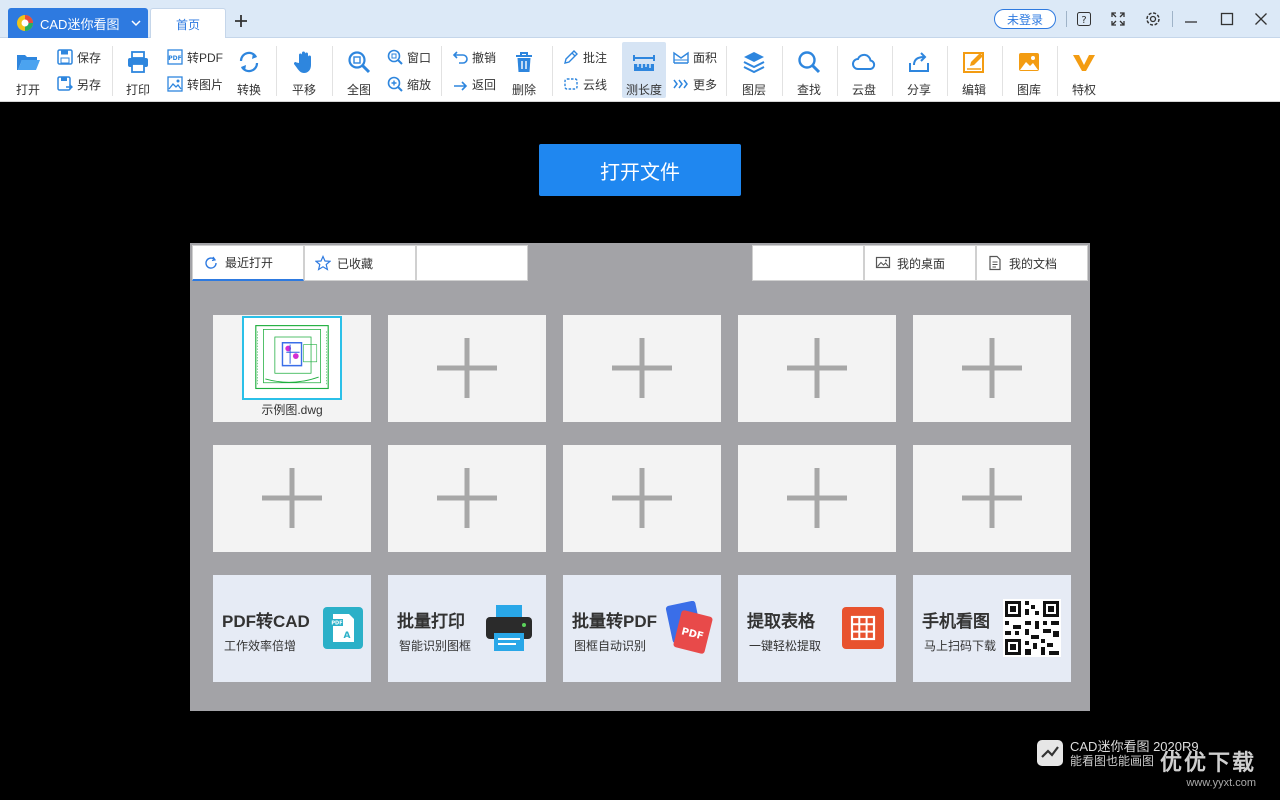  Describe the element at coordinates (817, 628) in the screenshot. I see `promo-extract-table: 提取表格 一键轻松提取` at that location.